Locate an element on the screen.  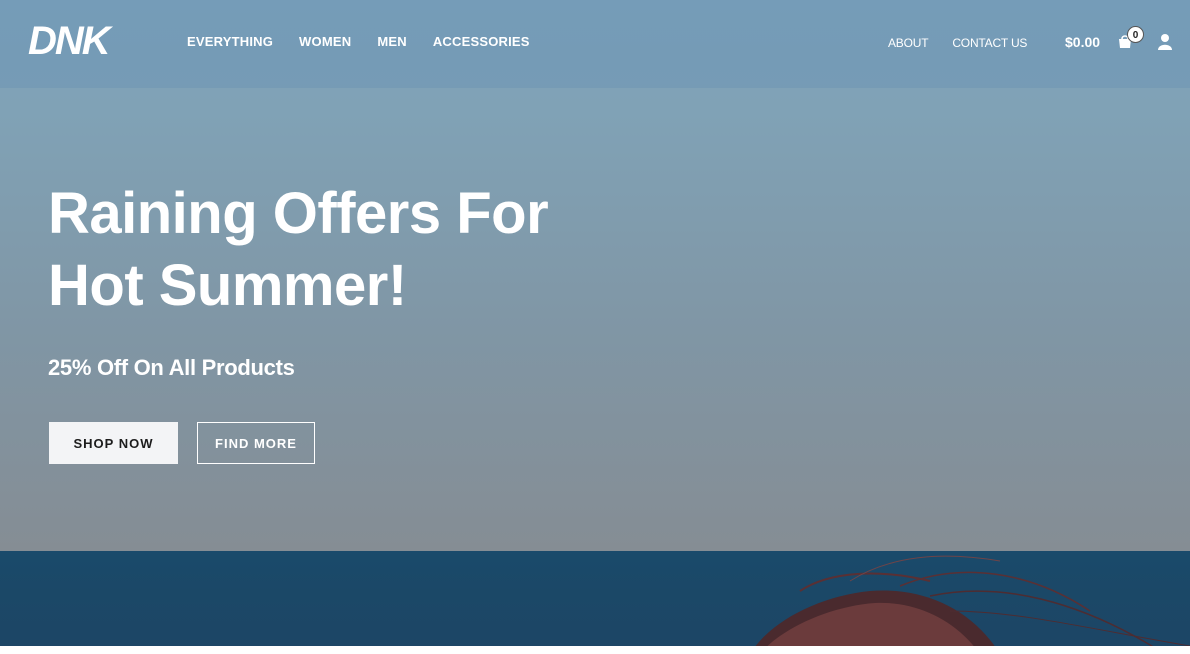
secondary-navigation: ABOUT CONTACT US is located at coordinates (957, 43).